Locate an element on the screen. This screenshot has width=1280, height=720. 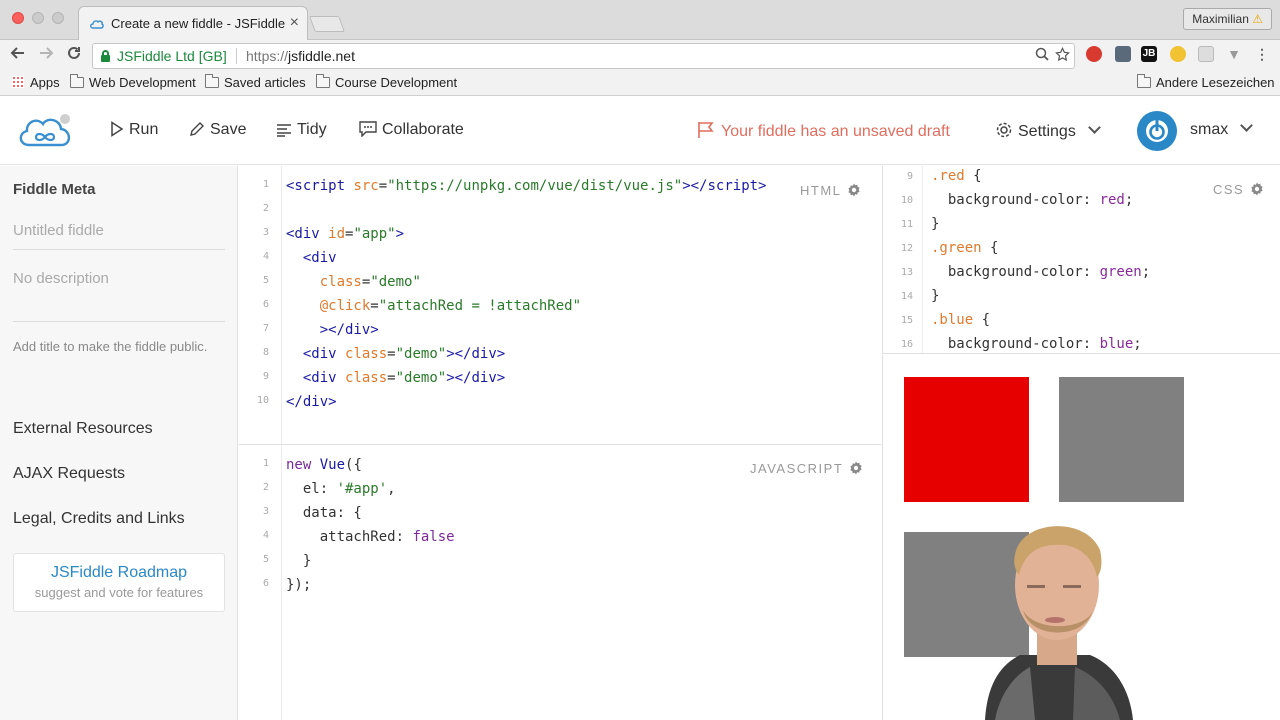
apps-grid-icon is located at coordinates (18, 82).